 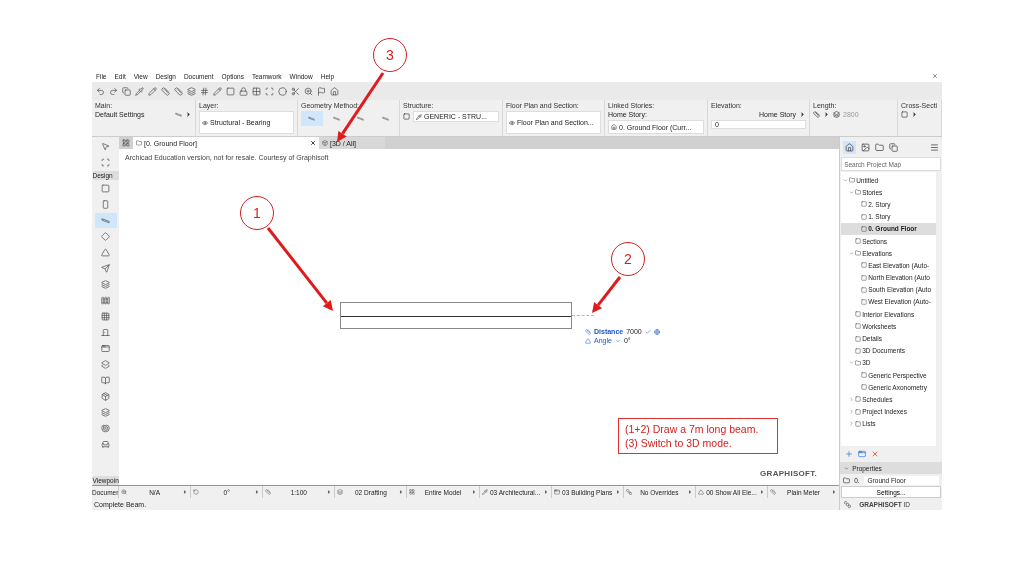 What do you see at coordinates (105, 236) in the screenshot?
I see `diamond-icon` at bounding box center [105, 236].